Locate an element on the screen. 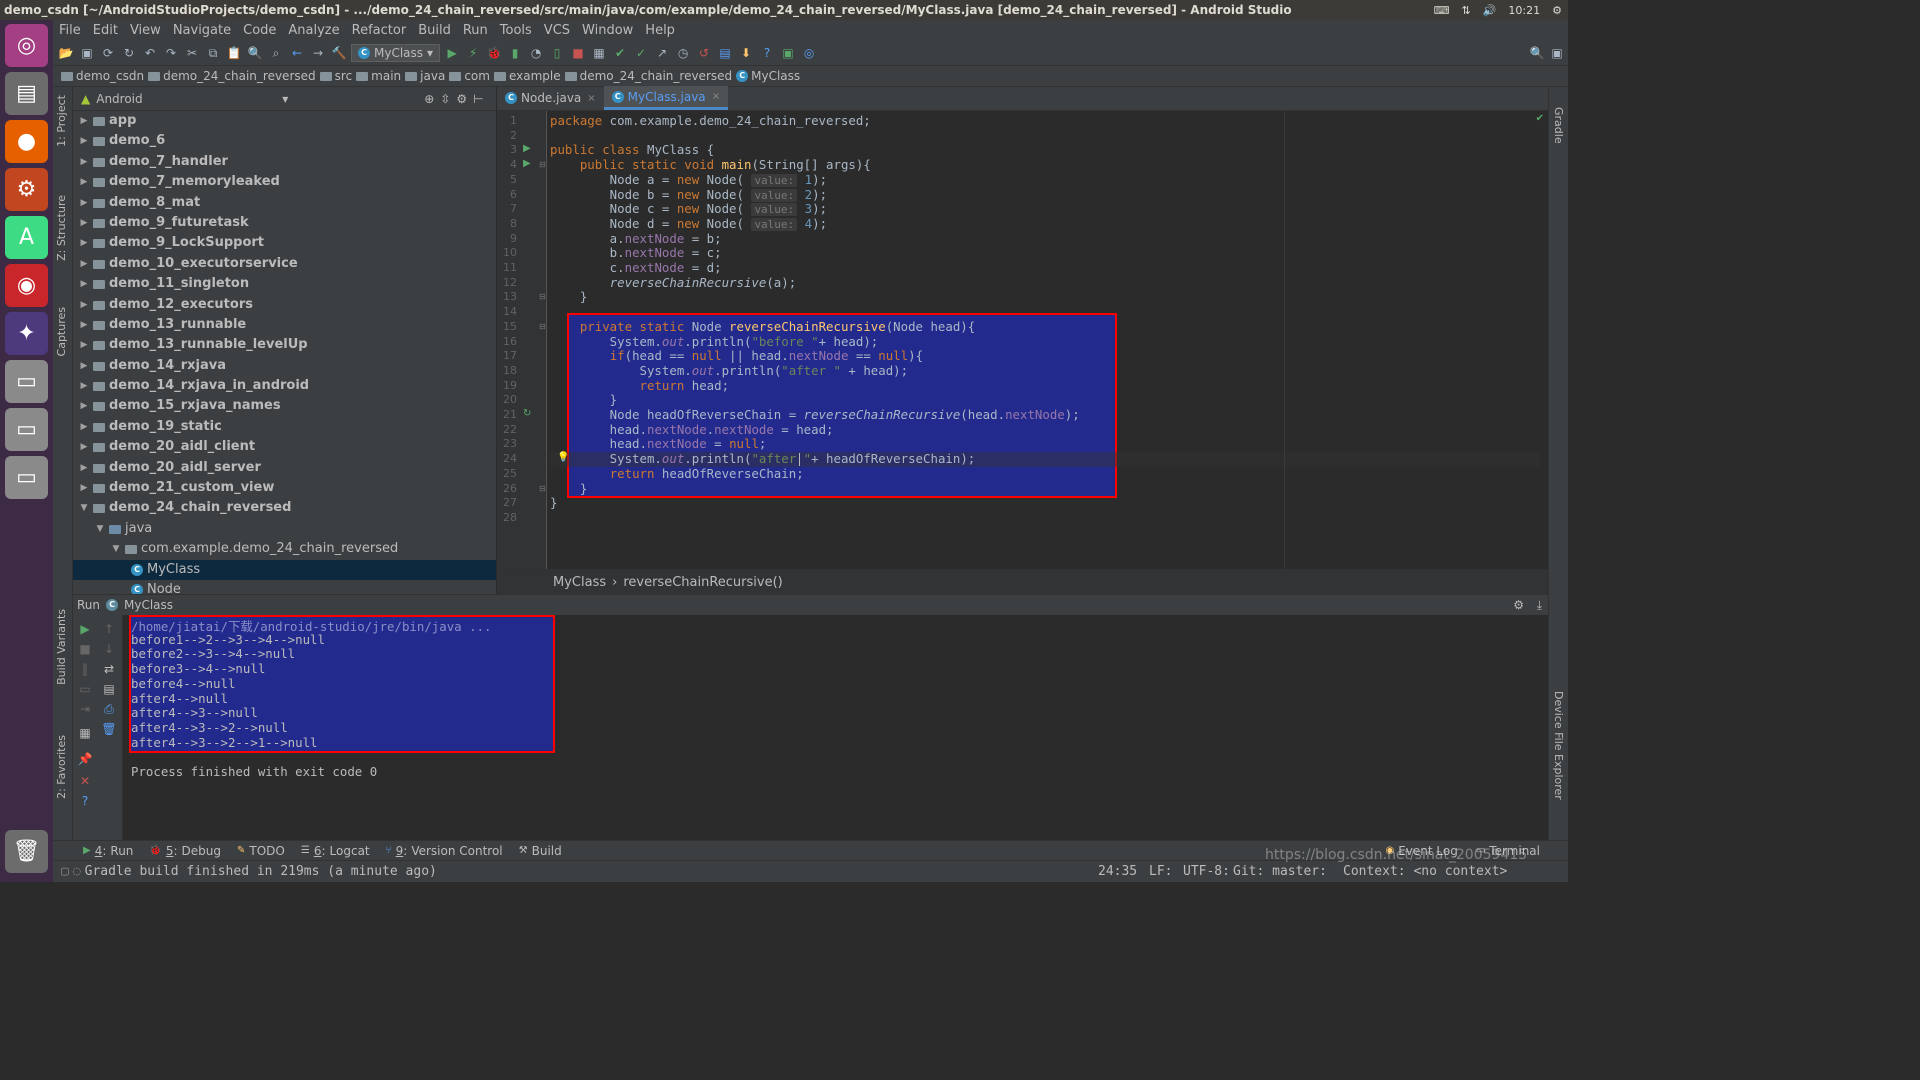 This screenshot has height=1080, width=1920. line-number: 19 is located at coordinates (507, 385).